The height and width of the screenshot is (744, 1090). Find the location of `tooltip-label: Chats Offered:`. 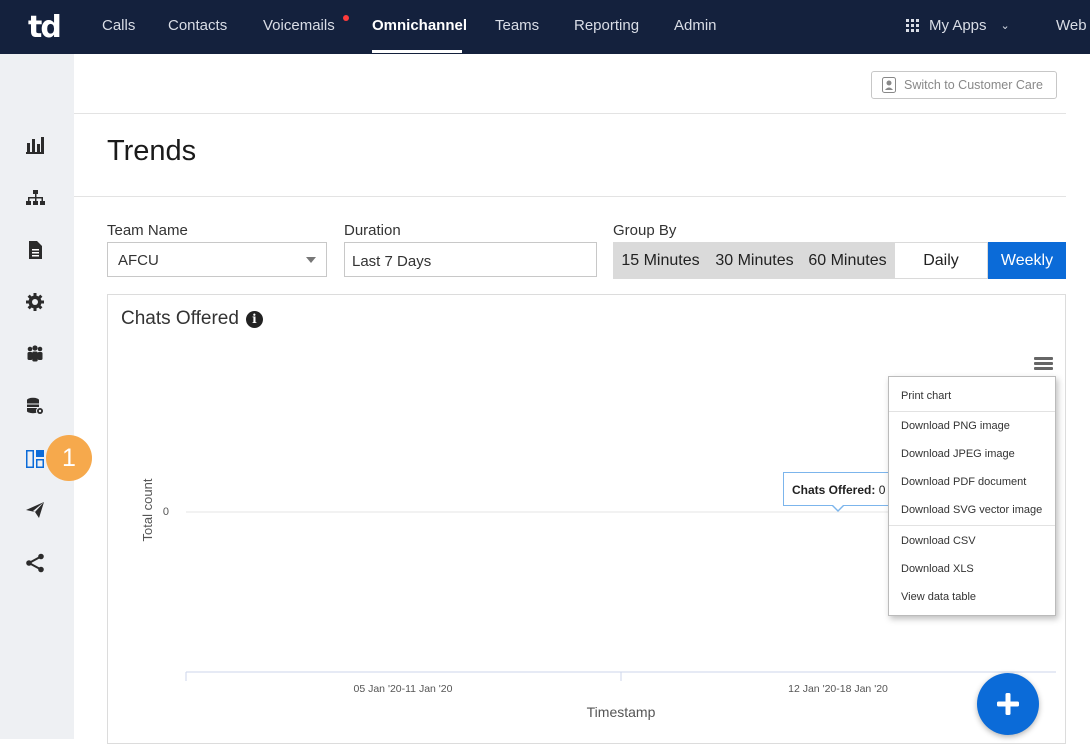

tooltip-label: Chats Offered: is located at coordinates (834, 490).